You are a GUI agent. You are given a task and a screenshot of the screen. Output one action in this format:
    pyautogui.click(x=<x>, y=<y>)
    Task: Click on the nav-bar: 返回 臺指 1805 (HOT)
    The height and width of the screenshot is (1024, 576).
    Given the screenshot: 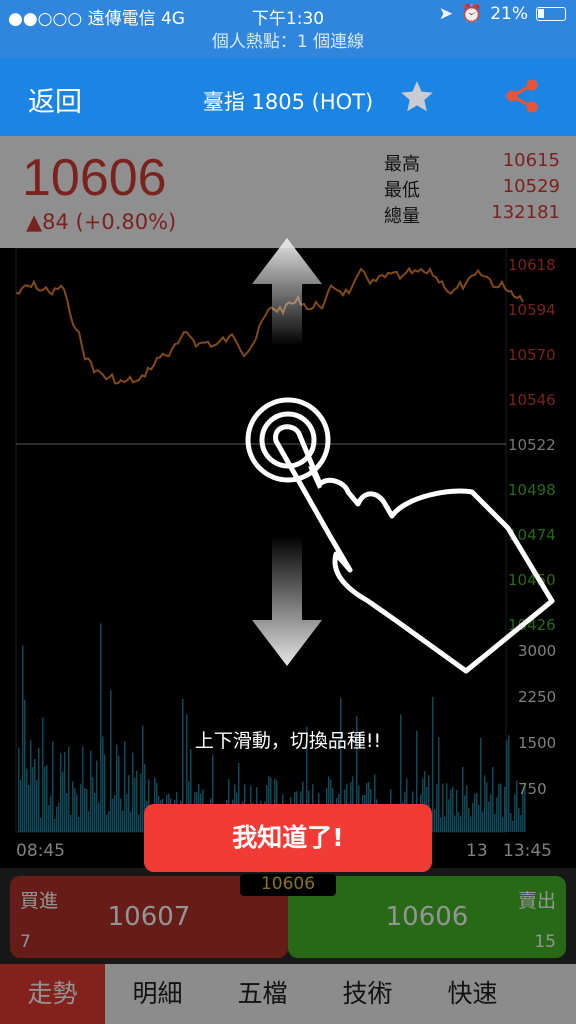 What is the action you would take?
    pyautogui.click(x=288, y=97)
    